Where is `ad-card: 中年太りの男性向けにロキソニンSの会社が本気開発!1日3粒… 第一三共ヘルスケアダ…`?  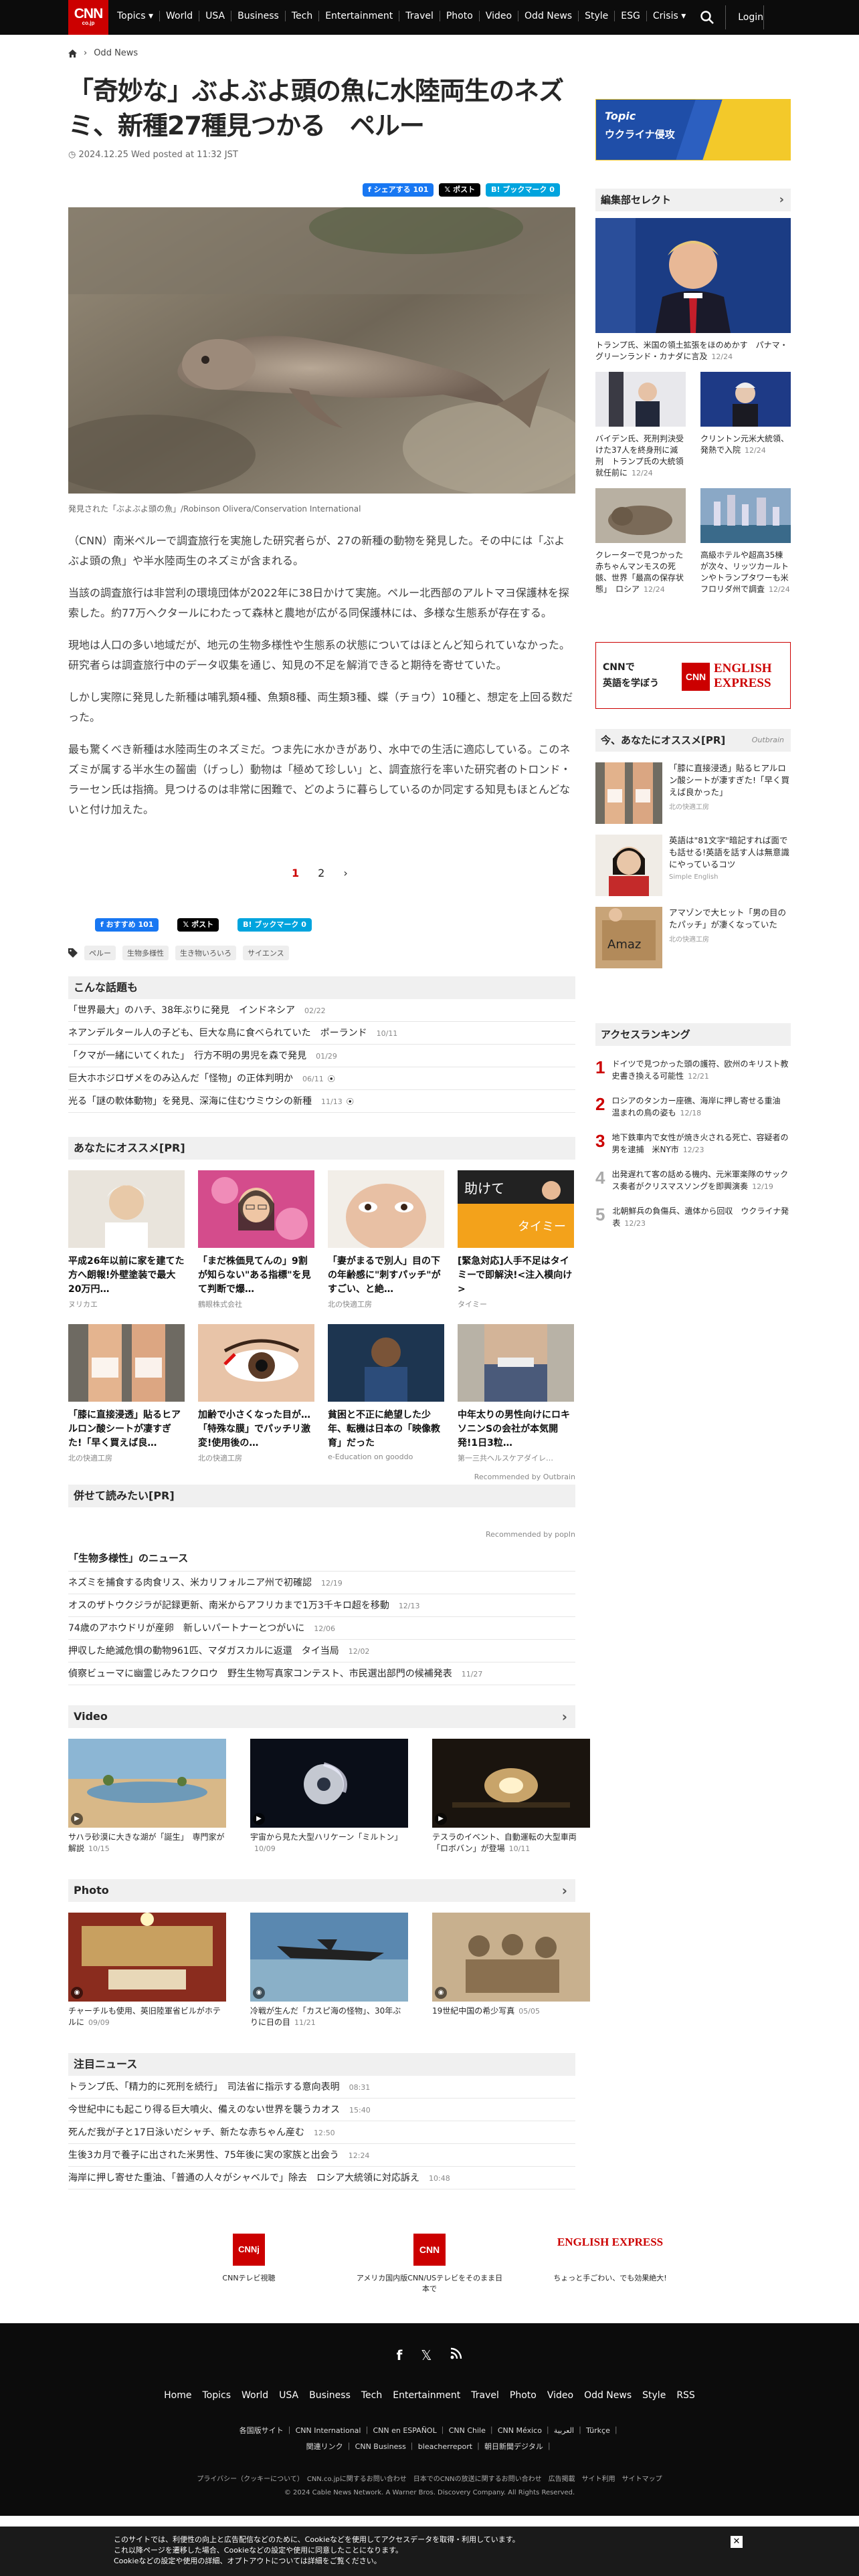
ad-card: 中年太りの男性向けにロキソニンSの会社が本気開発!1日3粒… 第一三共ヘルスケアダ… is located at coordinates (516, 1393).